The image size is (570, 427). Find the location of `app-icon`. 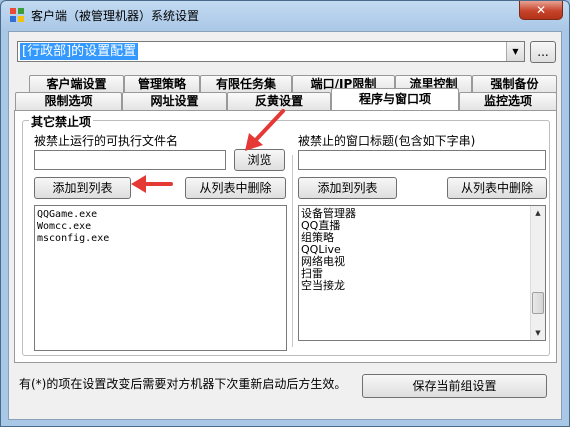

app-icon is located at coordinates (17, 15).